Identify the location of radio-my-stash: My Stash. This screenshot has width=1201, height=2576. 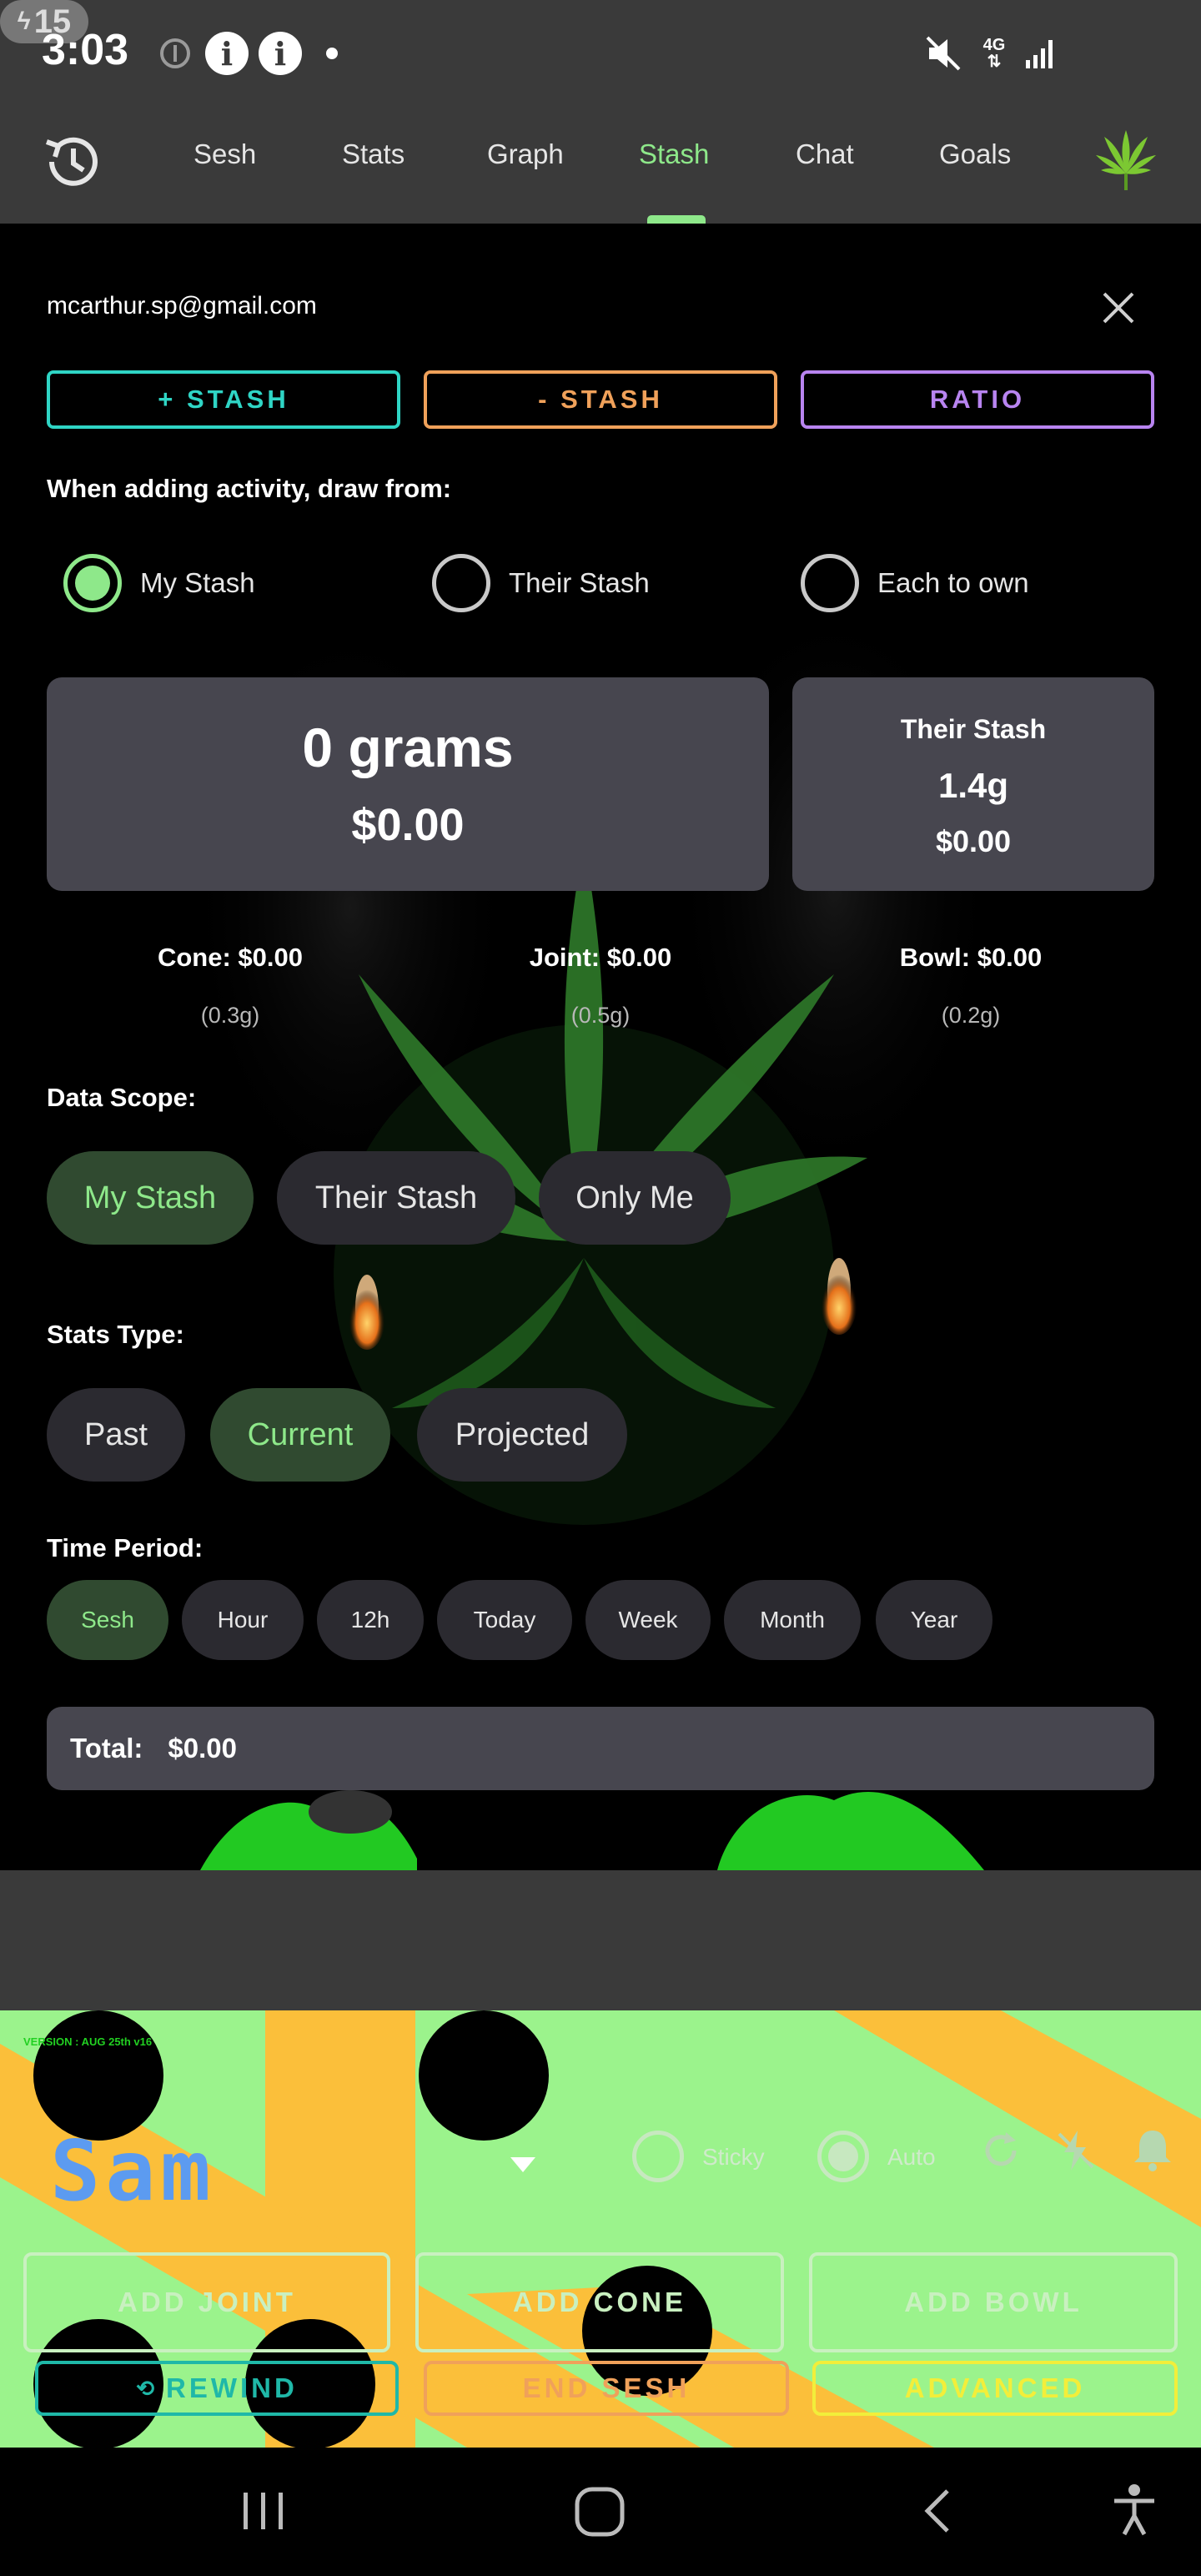
(159, 583).